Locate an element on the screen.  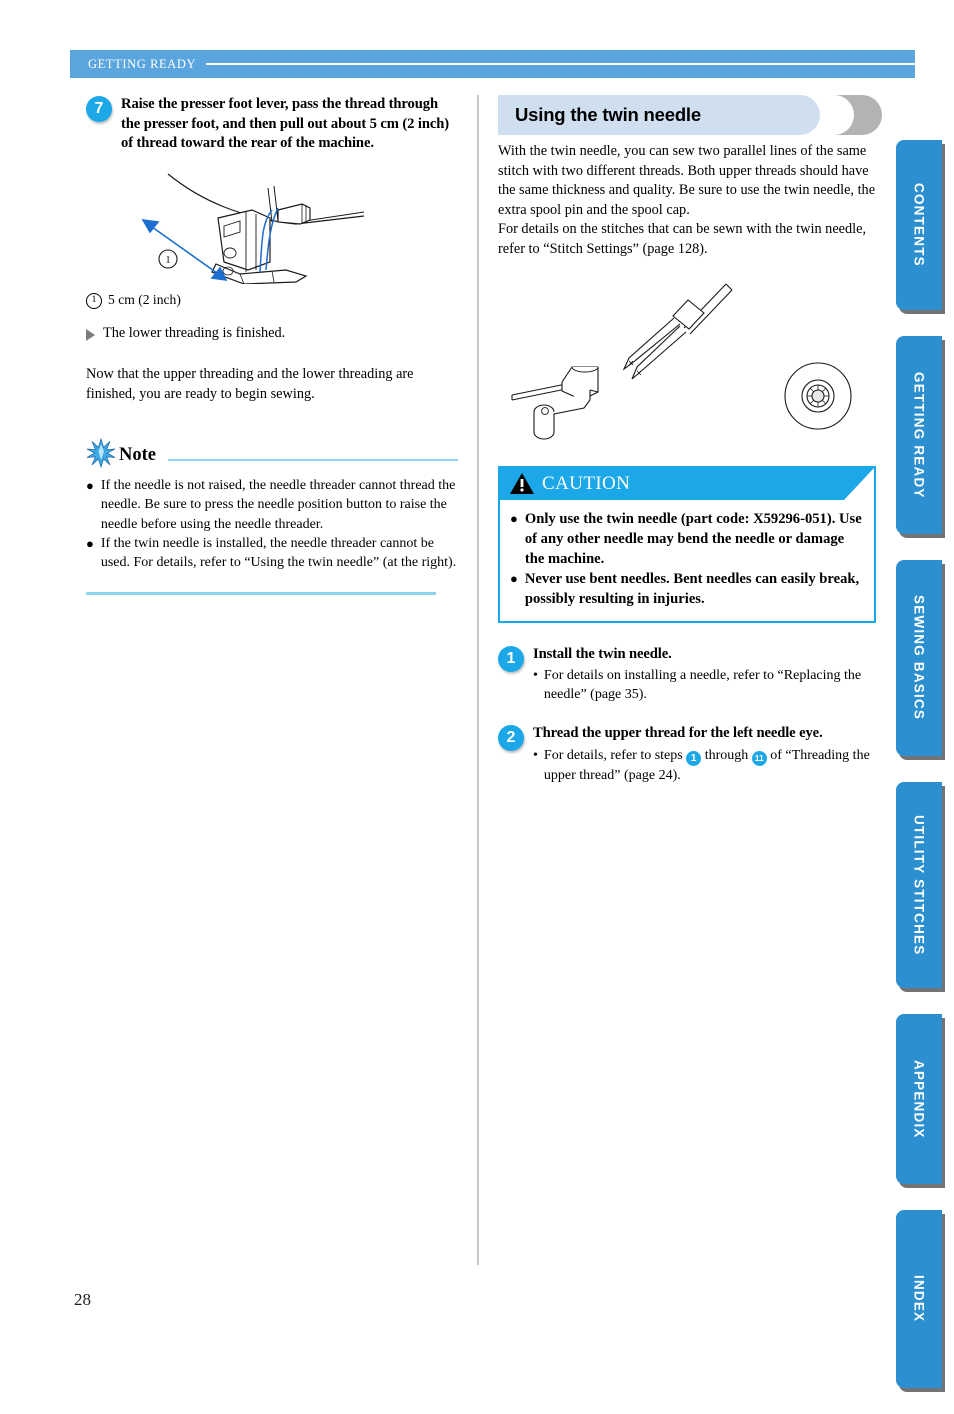
caution-banner: CAUTION is located at coordinates (687, 483).